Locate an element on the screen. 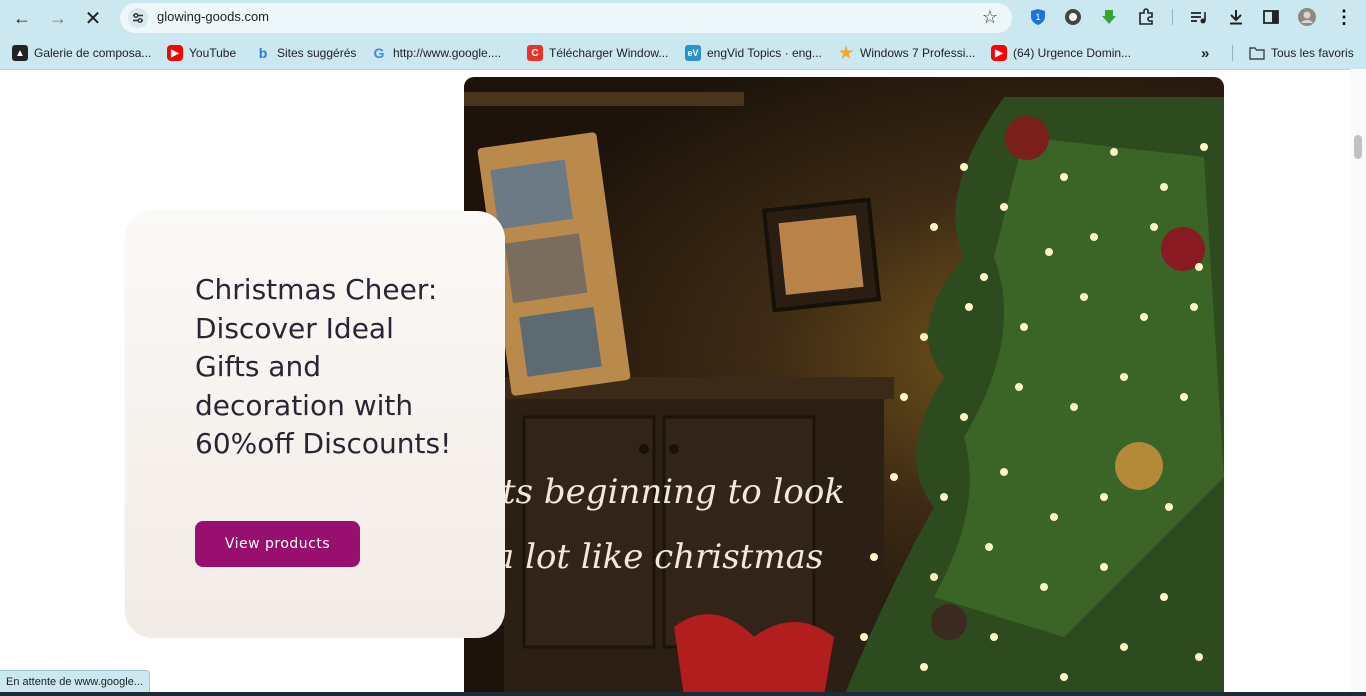 The height and width of the screenshot is (696, 1366). image-script-line1: ts beginning to look is located at coordinates (673, 492).